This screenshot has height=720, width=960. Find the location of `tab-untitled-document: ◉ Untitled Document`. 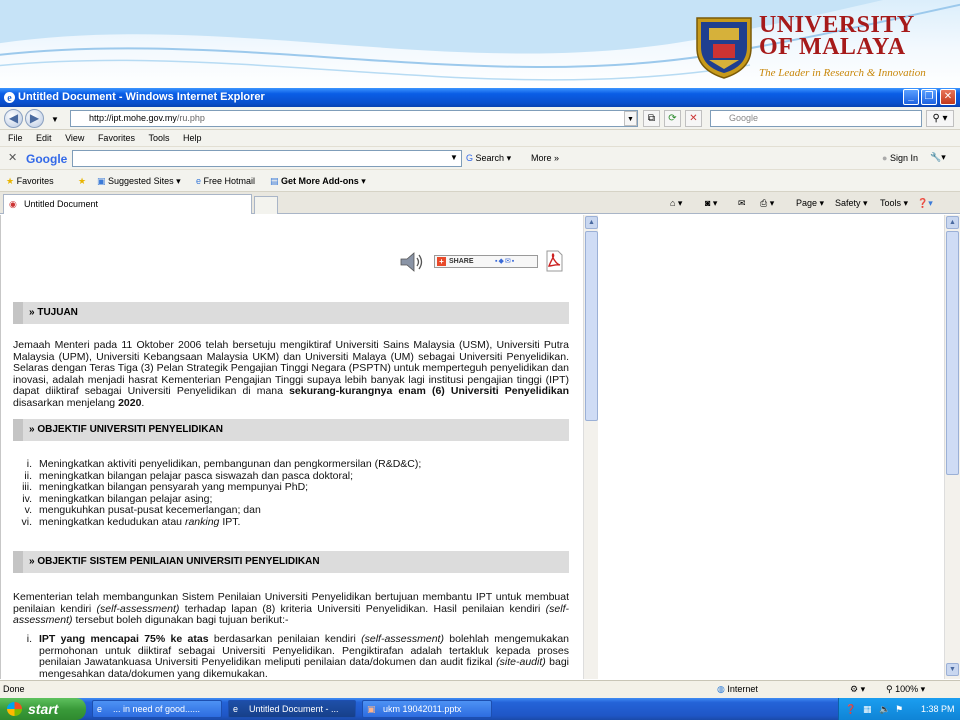

tab-untitled-document: ◉ Untitled Document is located at coordinates (127, 204).